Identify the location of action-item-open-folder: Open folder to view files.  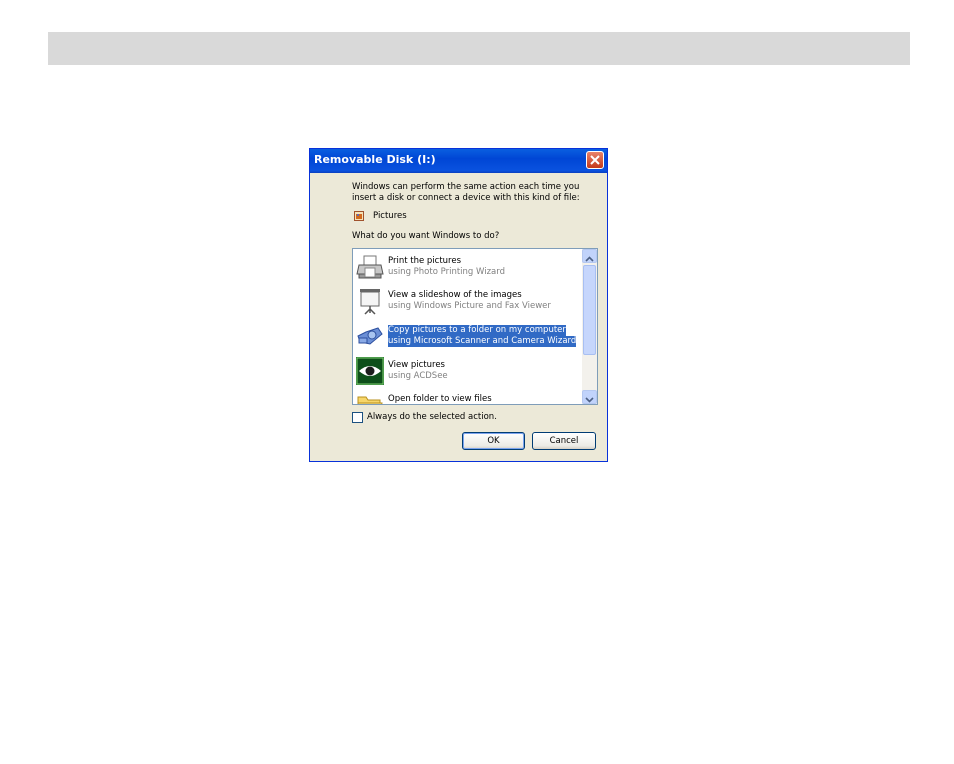
(467, 396).